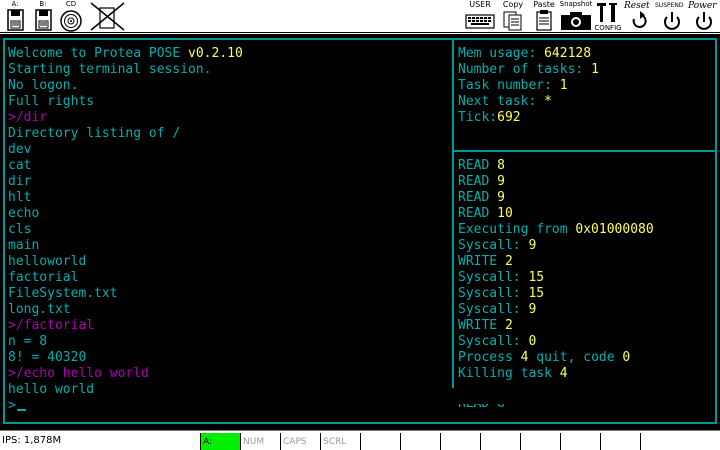  What do you see at coordinates (513, 4) in the screenshot?
I see `copy-label: Copy` at bounding box center [513, 4].